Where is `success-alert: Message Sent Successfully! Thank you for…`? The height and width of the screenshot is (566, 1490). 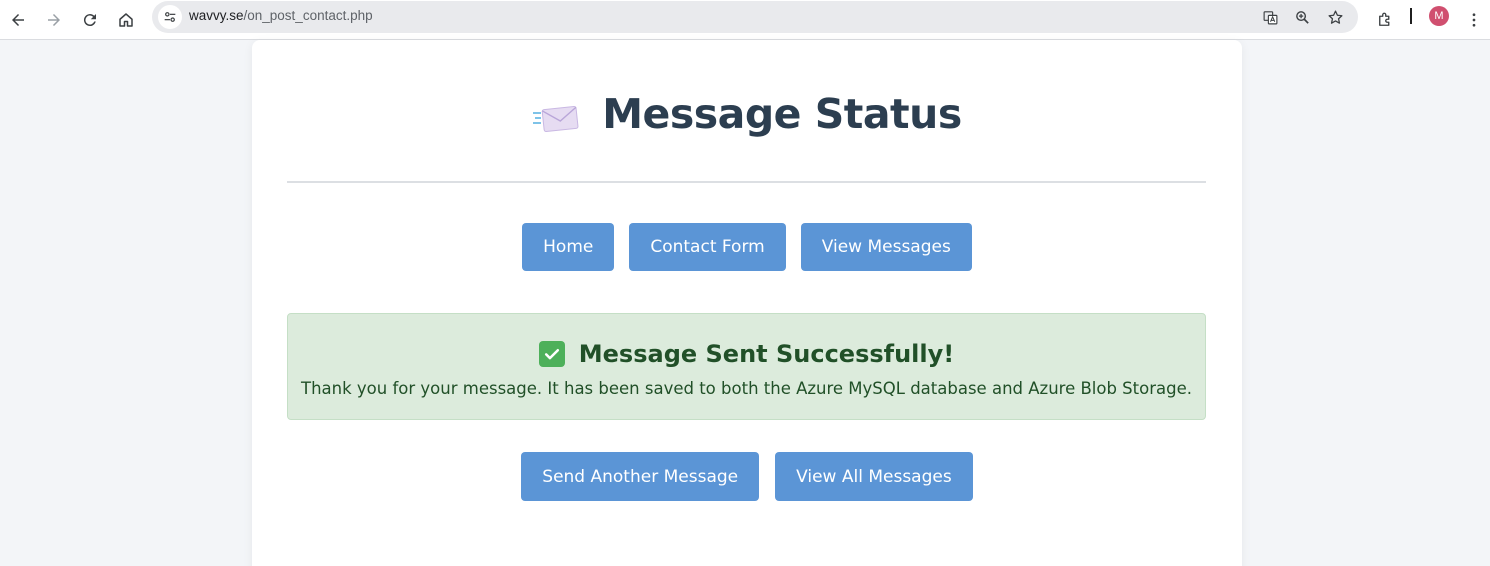
success-alert: Message Sent Successfully! Thank you for… is located at coordinates (746, 366).